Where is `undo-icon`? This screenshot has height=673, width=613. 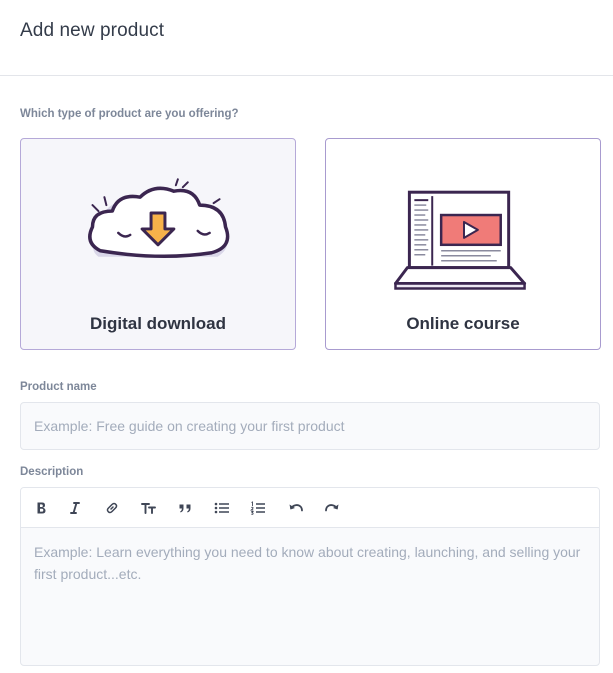 undo-icon is located at coordinates (296, 508).